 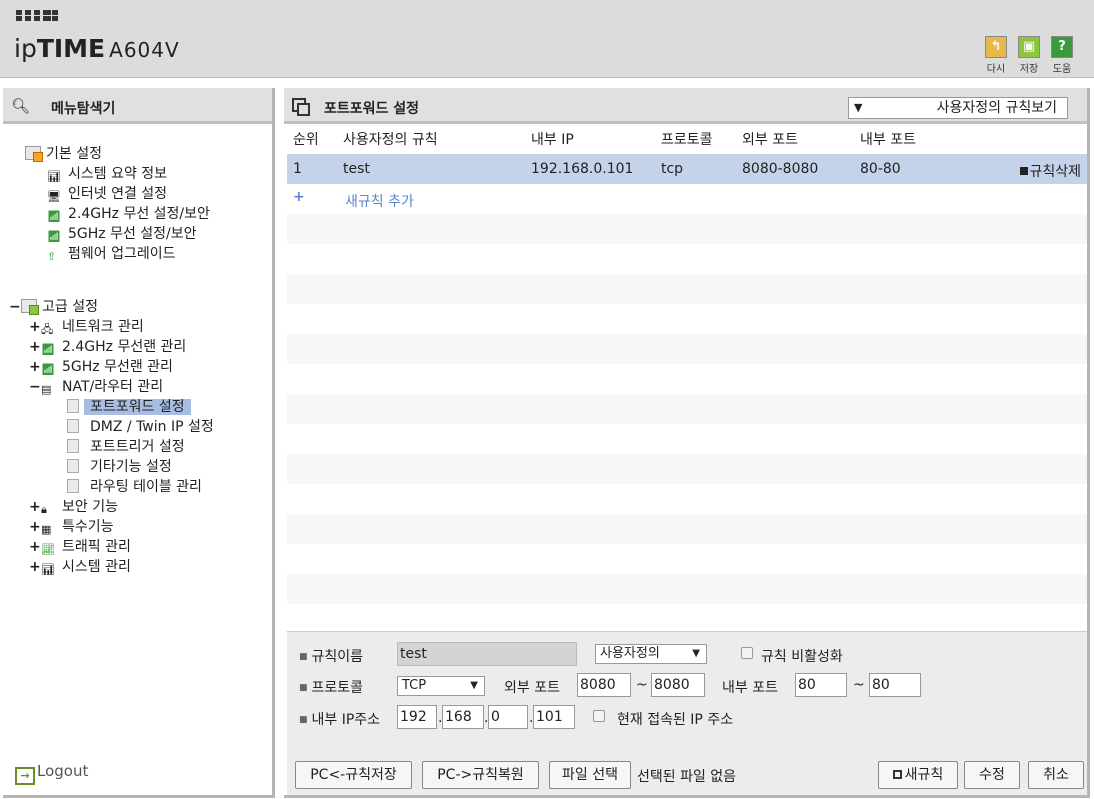 What do you see at coordinates (897, 774) in the screenshot?
I see `plus-box-icon` at bounding box center [897, 774].